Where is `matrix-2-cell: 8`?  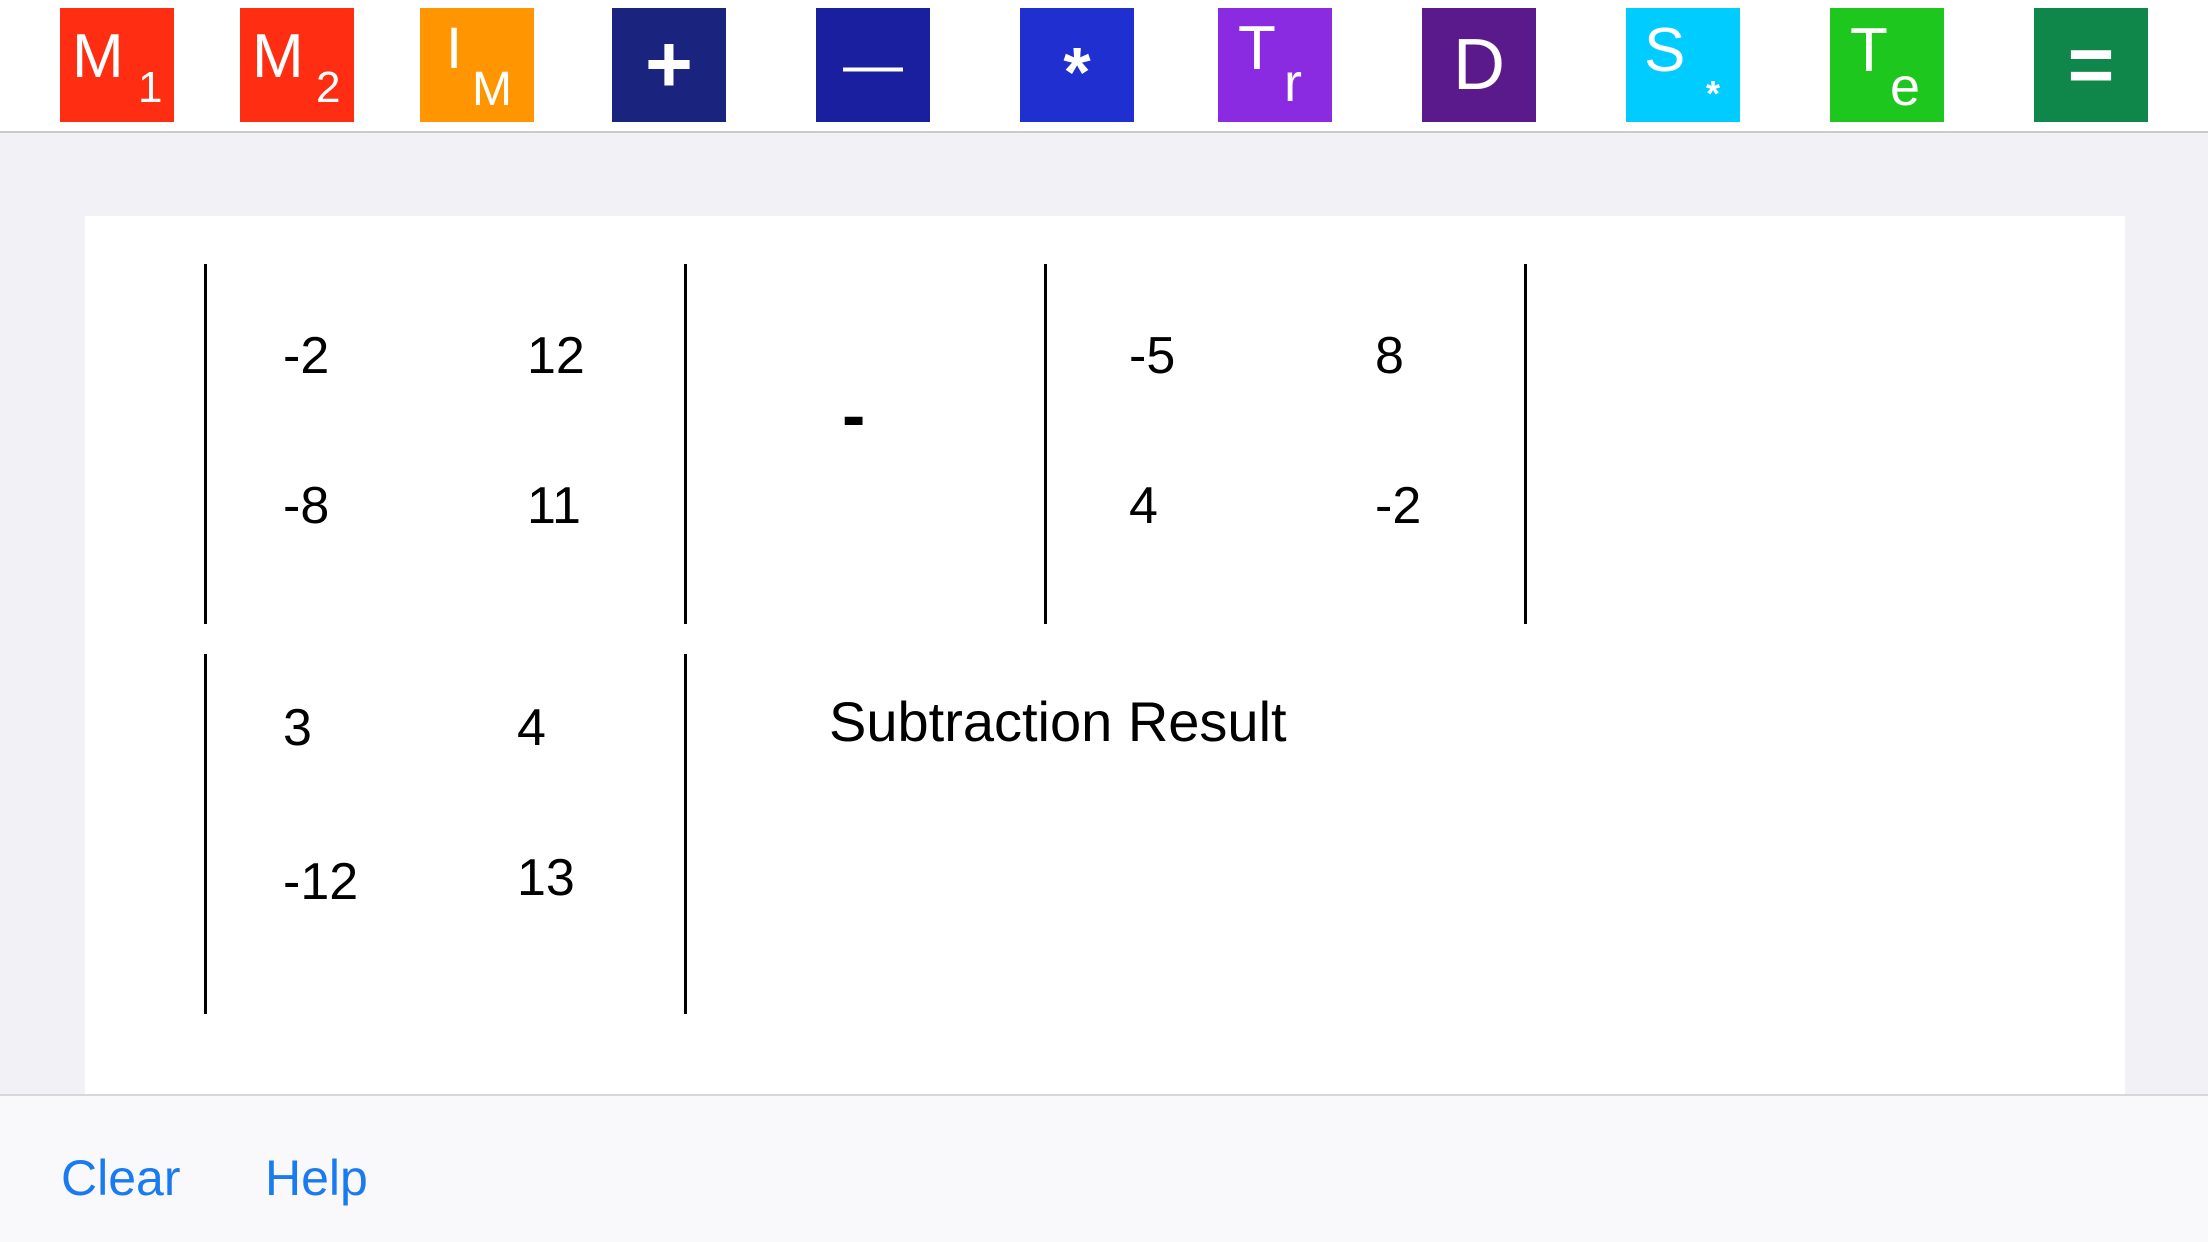
matrix-2-cell: 8 is located at coordinates (1389, 356).